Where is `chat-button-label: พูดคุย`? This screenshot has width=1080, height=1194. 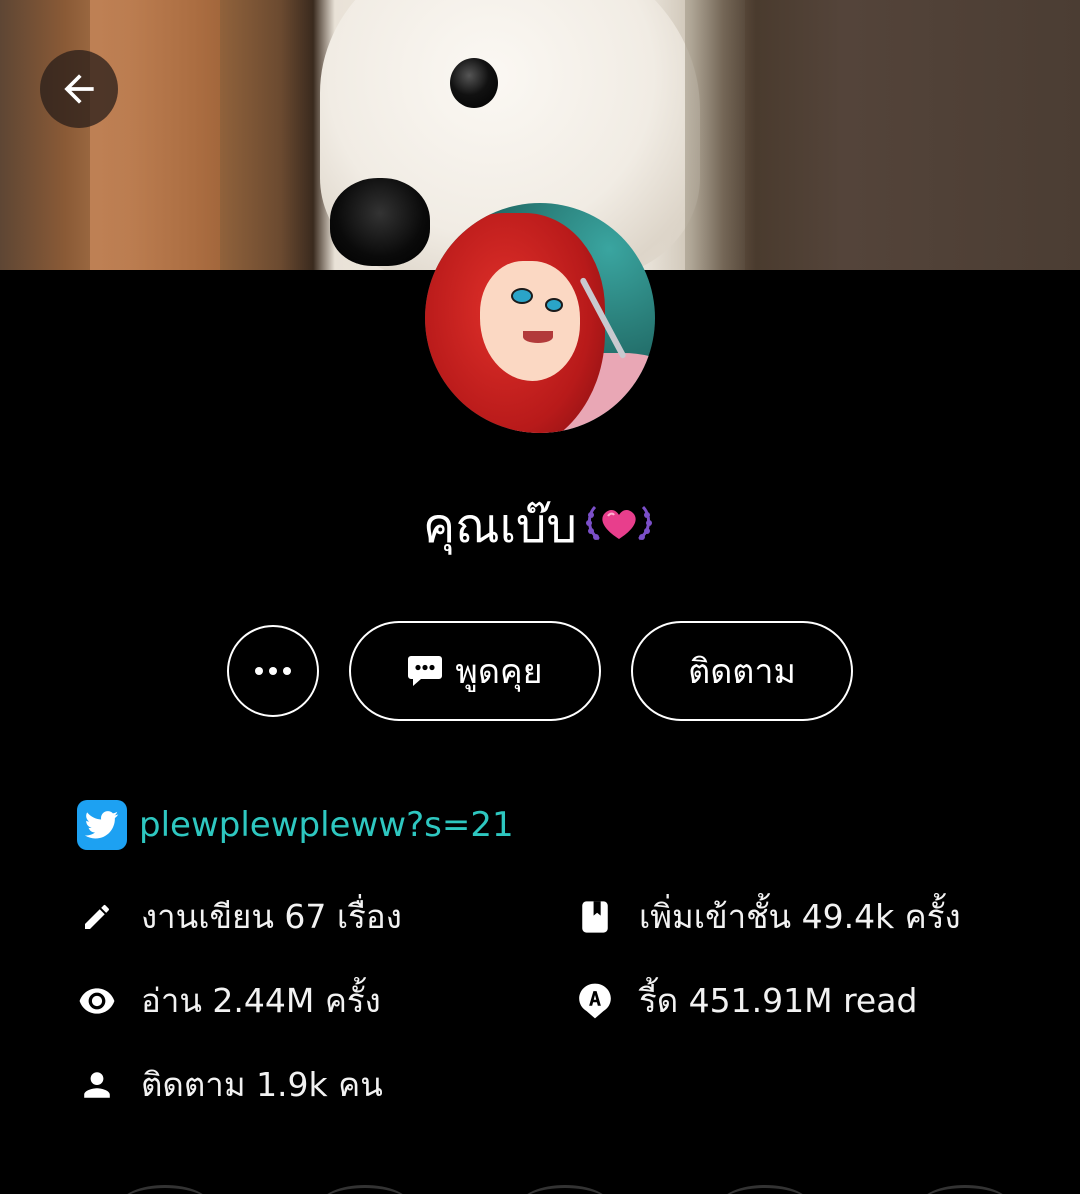
chat-button-label: พูดคุย is located at coordinates (499, 672).